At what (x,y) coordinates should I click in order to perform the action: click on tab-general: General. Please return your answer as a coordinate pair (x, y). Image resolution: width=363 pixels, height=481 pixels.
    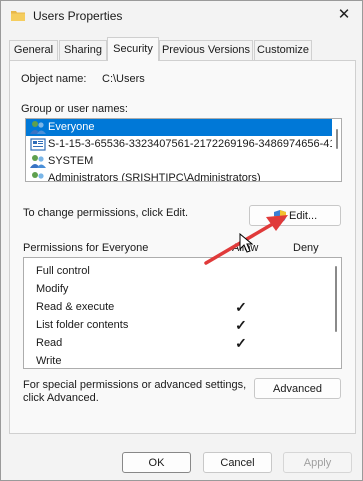
    Looking at the image, I should click on (33, 50).